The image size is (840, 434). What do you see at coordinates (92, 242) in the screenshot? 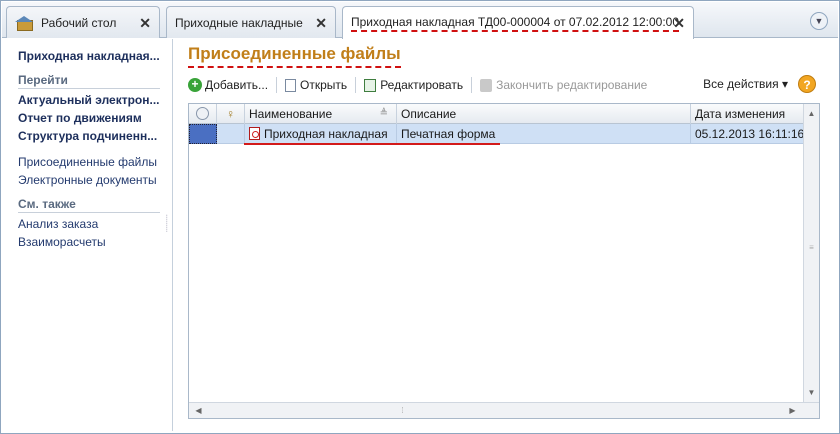
I see `nav-item-settlements: Взаиморасчеты` at bounding box center [92, 242].